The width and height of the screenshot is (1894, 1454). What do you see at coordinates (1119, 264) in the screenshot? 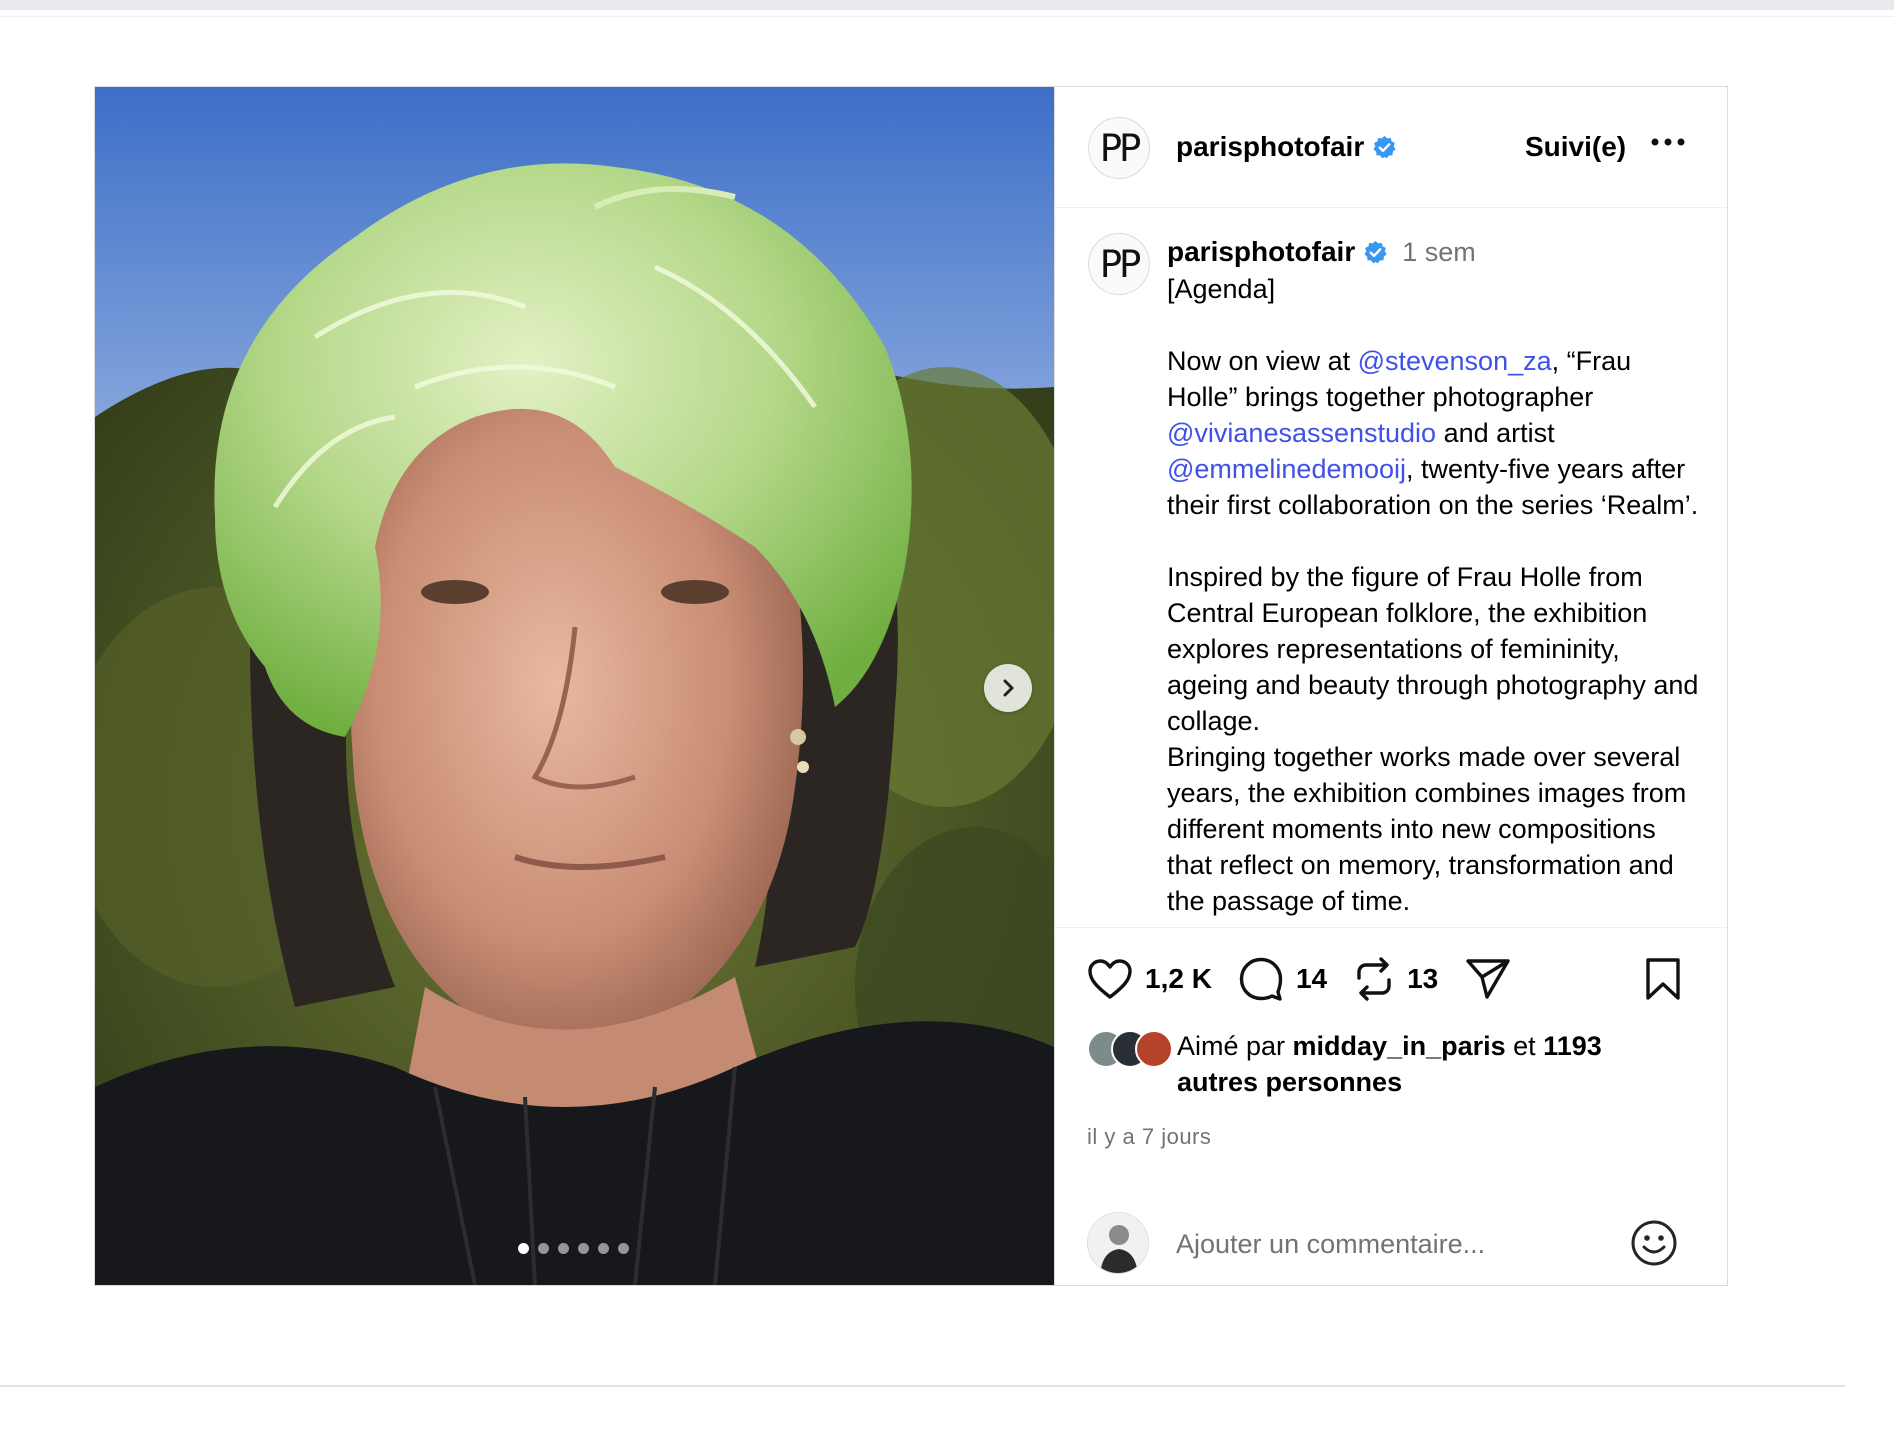
I see `caption-avatar: PP` at bounding box center [1119, 264].